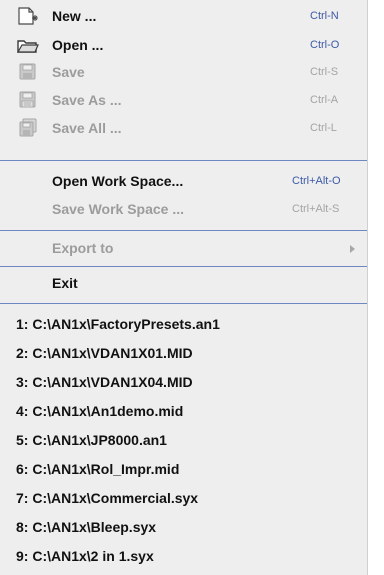 Image resolution: width=384 pixels, height=575 pixels. Describe the element at coordinates (324, 72) in the screenshot. I see `menu-item-save-shortcut: Ctrl-S` at that location.